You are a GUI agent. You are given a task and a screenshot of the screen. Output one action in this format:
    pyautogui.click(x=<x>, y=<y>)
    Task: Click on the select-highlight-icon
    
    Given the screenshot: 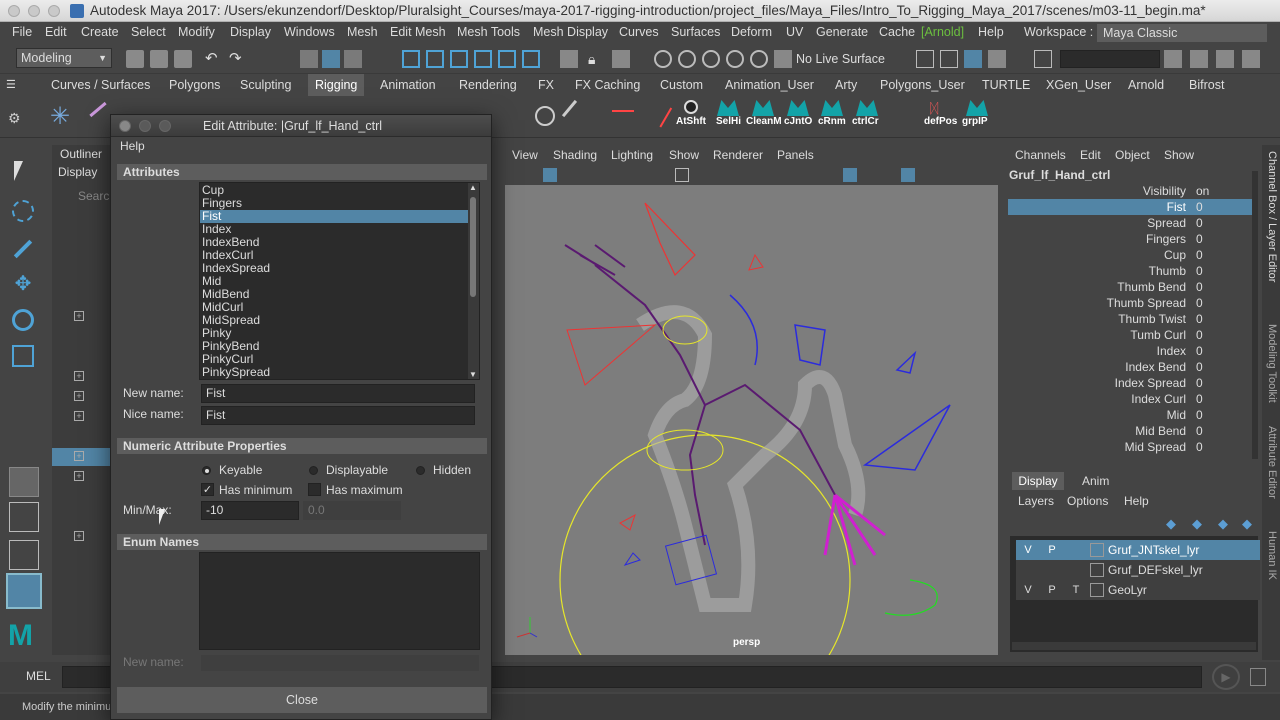 What is the action you would take?
    pyautogui.click(x=621, y=59)
    